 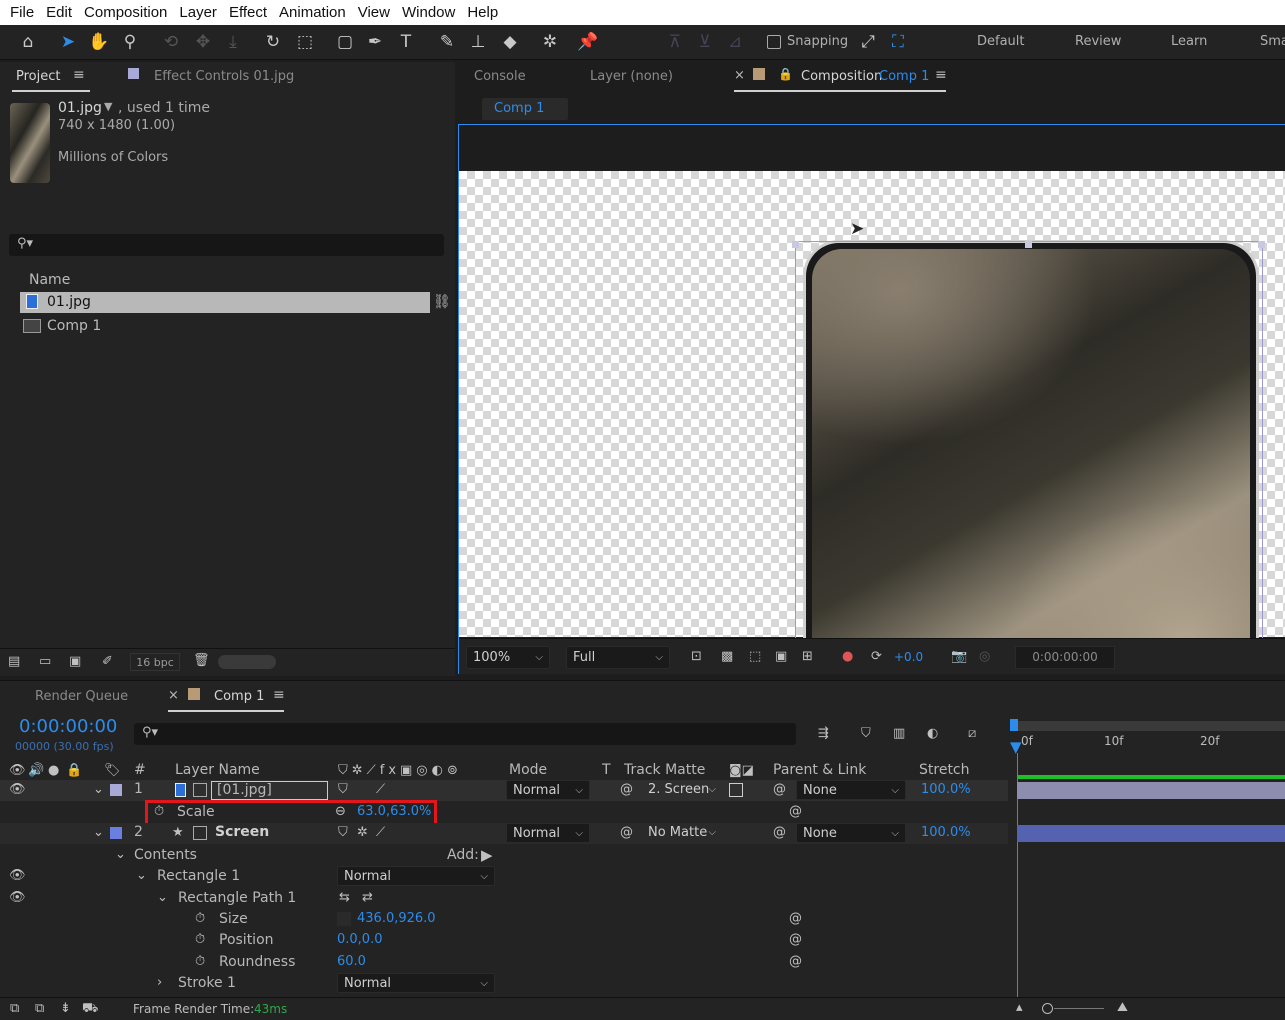 What do you see at coordinates (201, 660) in the screenshot?
I see `trash-icon: 🗑` at bounding box center [201, 660].